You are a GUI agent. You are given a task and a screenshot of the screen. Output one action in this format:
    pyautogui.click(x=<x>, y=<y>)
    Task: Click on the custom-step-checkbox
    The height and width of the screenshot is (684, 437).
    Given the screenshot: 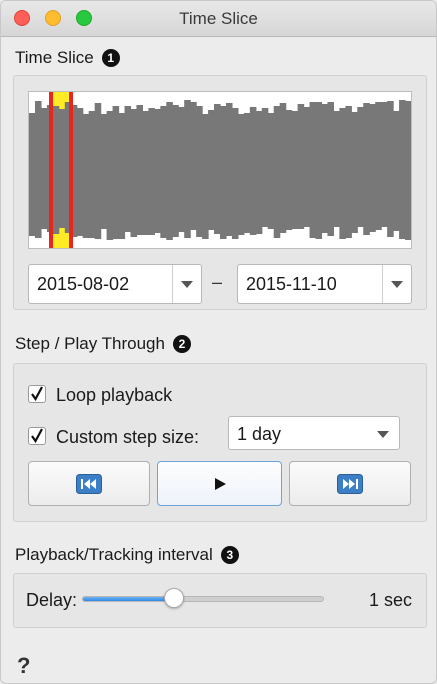 What is the action you would take?
    pyautogui.click(x=37, y=436)
    